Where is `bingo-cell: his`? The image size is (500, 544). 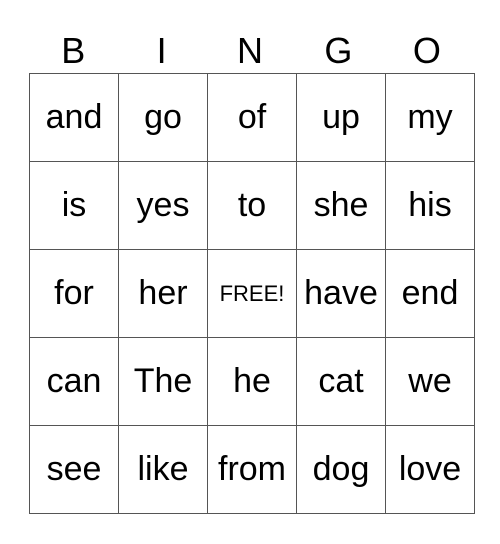
bingo-cell: his is located at coordinates (430, 205).